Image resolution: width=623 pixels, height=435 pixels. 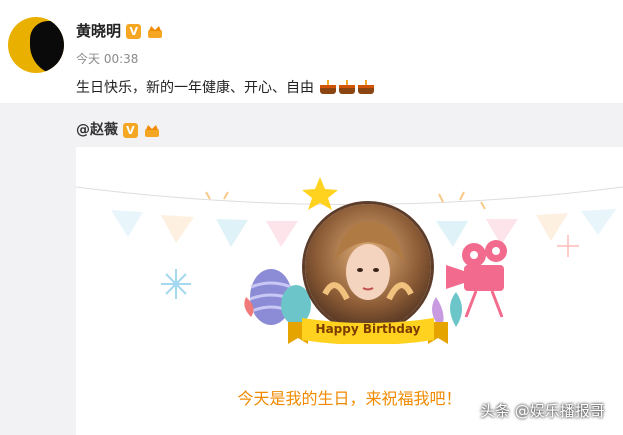 I want to click on mention-row: @赵薇 V, so click(x=118, y=129).